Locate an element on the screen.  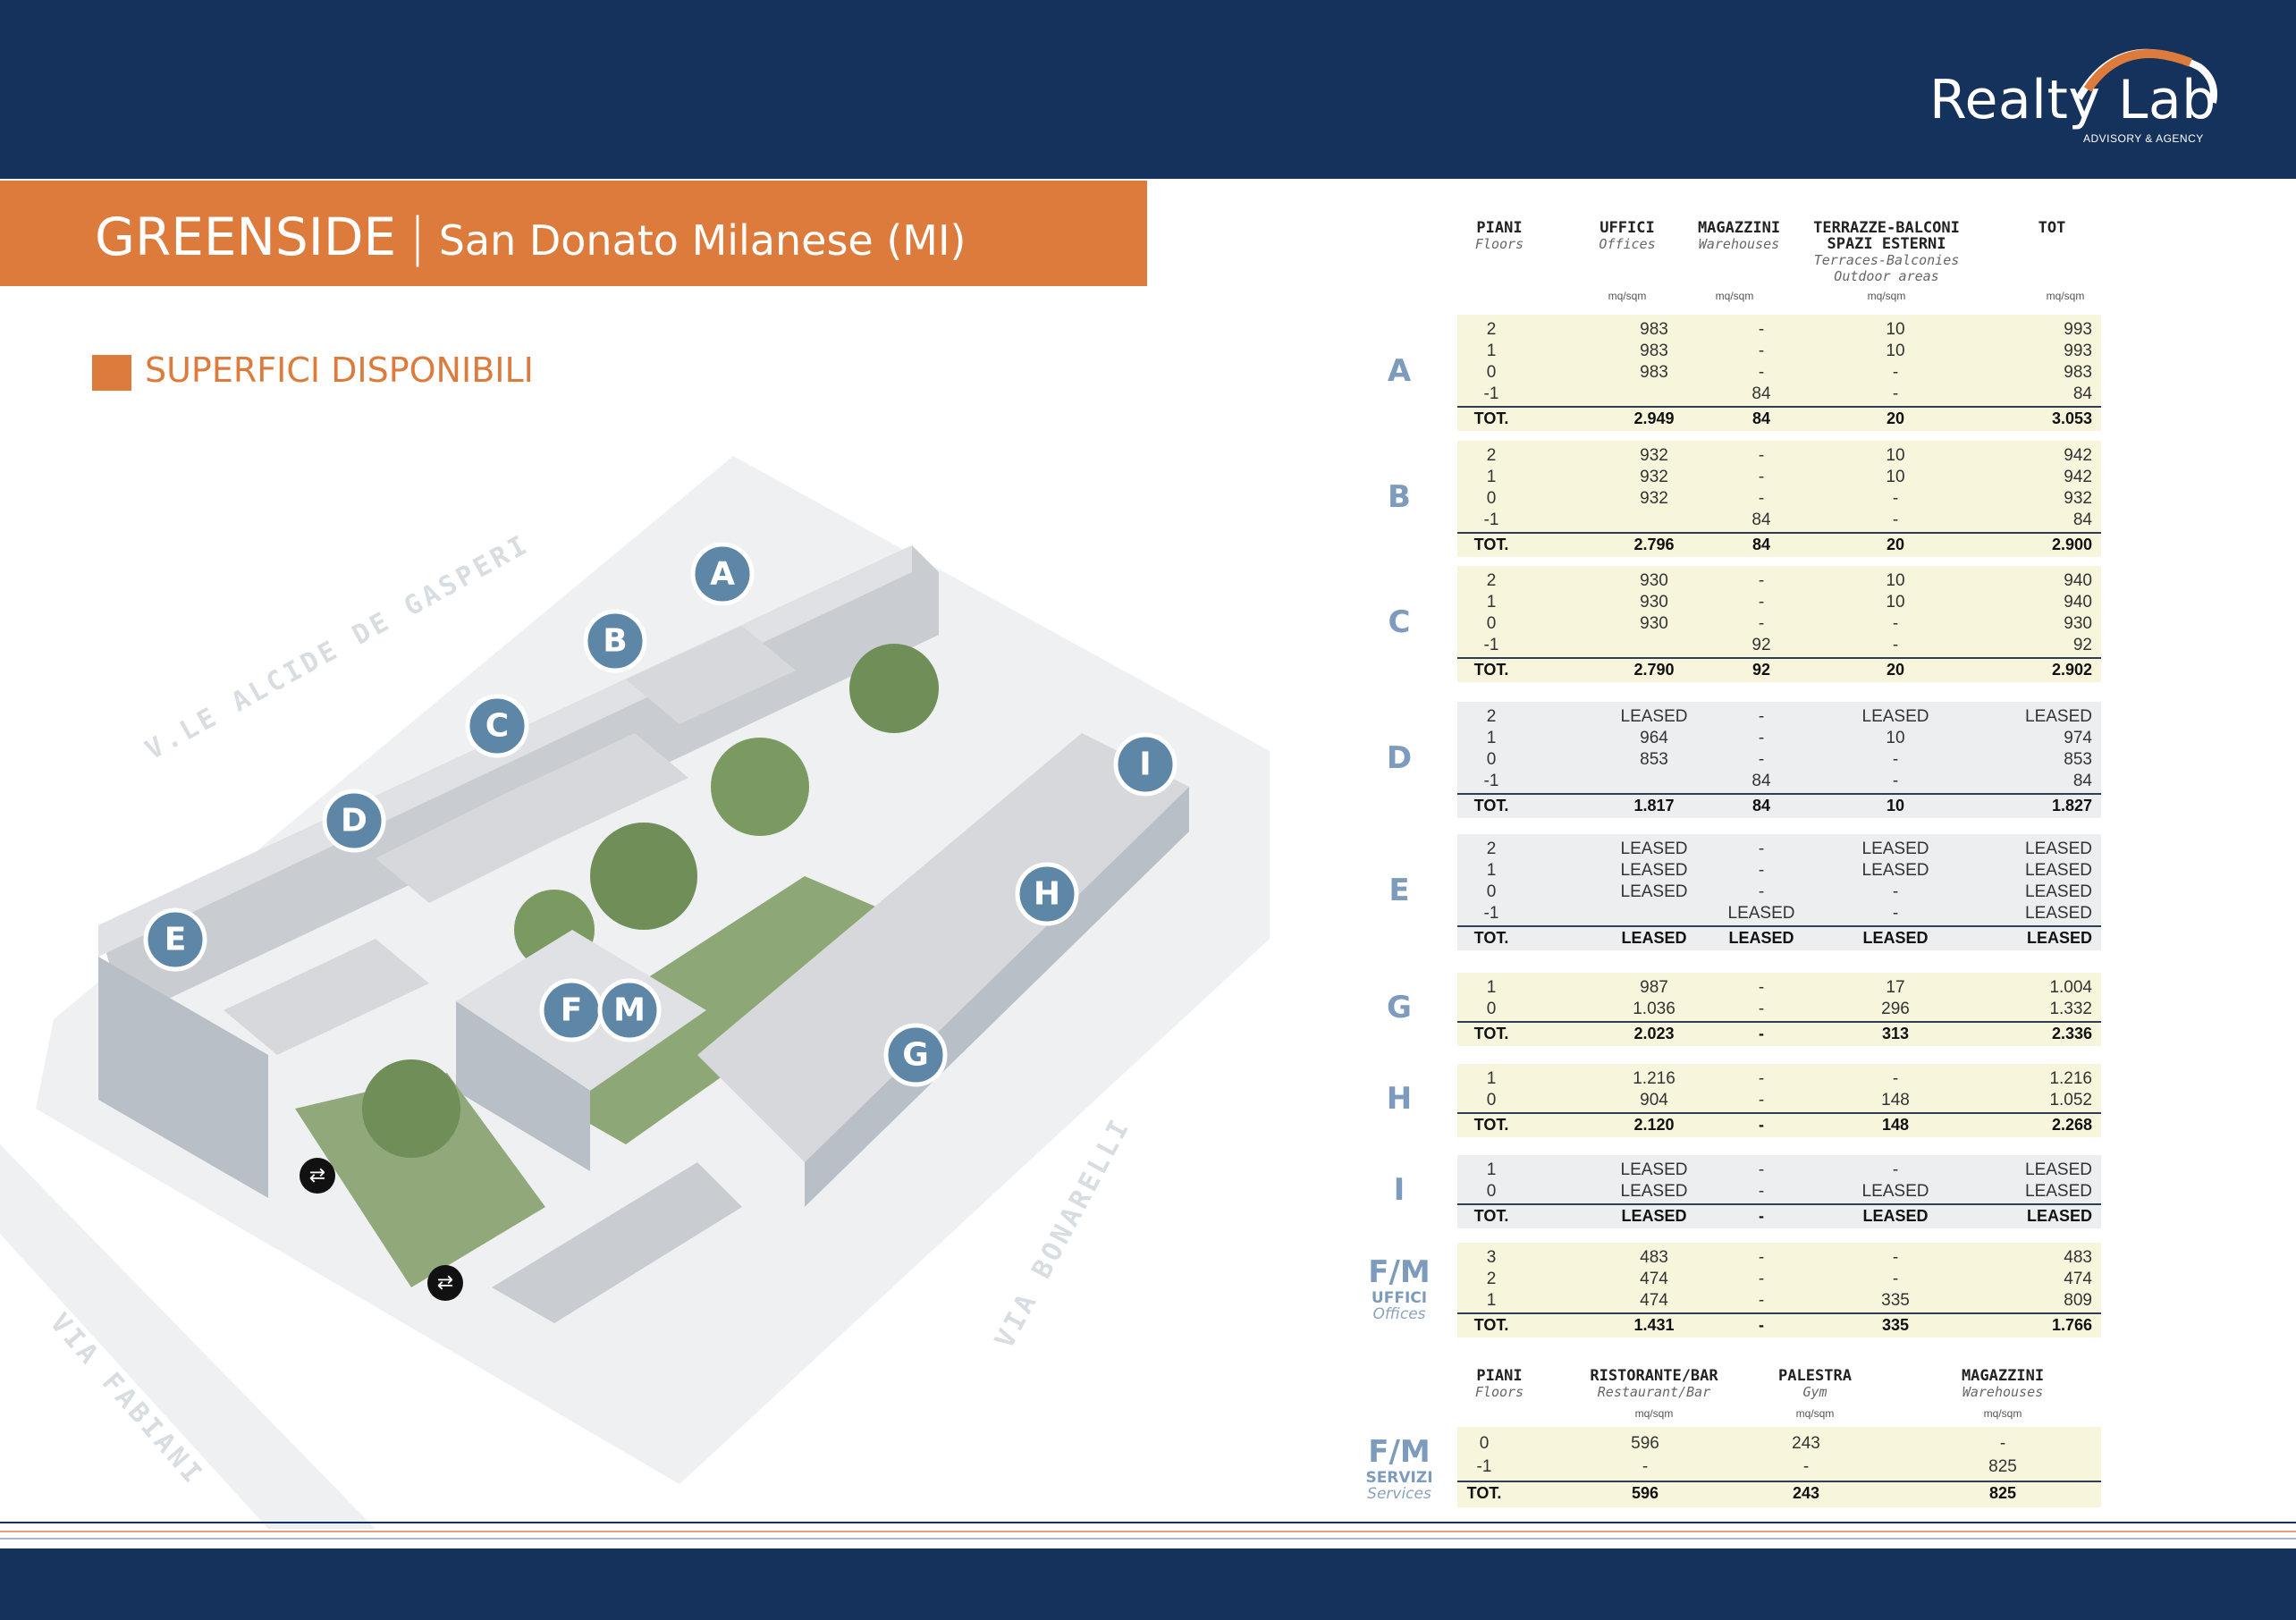
table-total-row: TOT. 2.120 - 148 2.268 is located at coordinates (1779, 1126).